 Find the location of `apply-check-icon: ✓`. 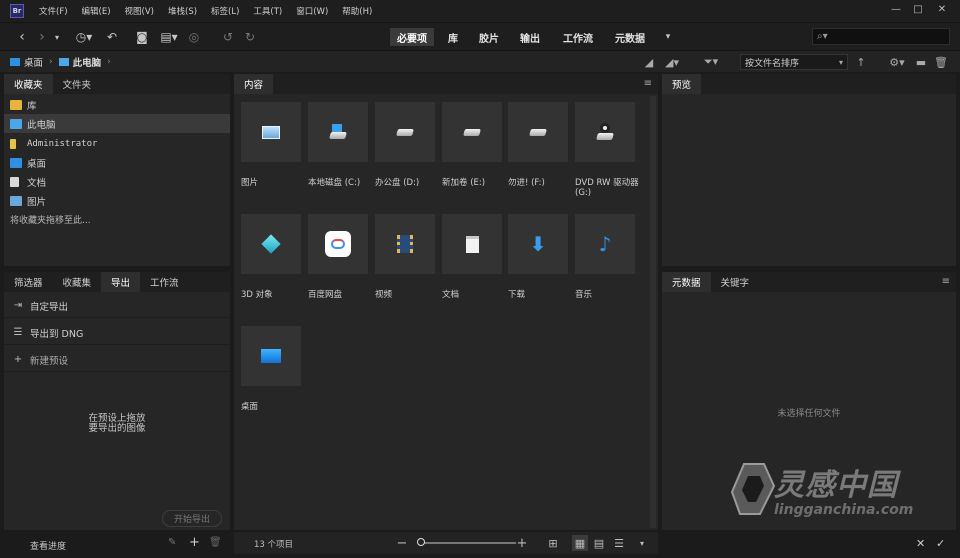

apply-check-icon: ✓ is located at coordinates (940, 543).